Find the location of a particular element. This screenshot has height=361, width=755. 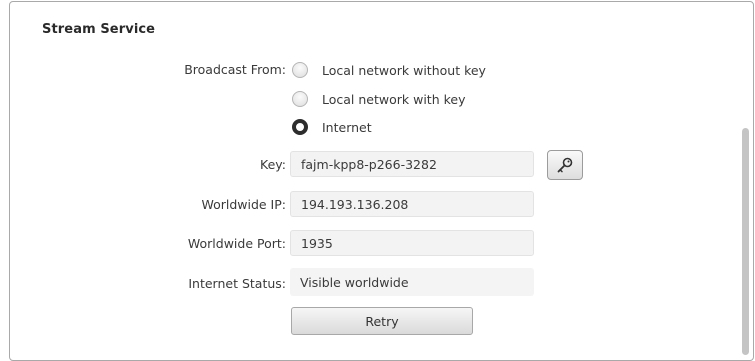

retry-button: Retry is located at coordinates (382, 321).